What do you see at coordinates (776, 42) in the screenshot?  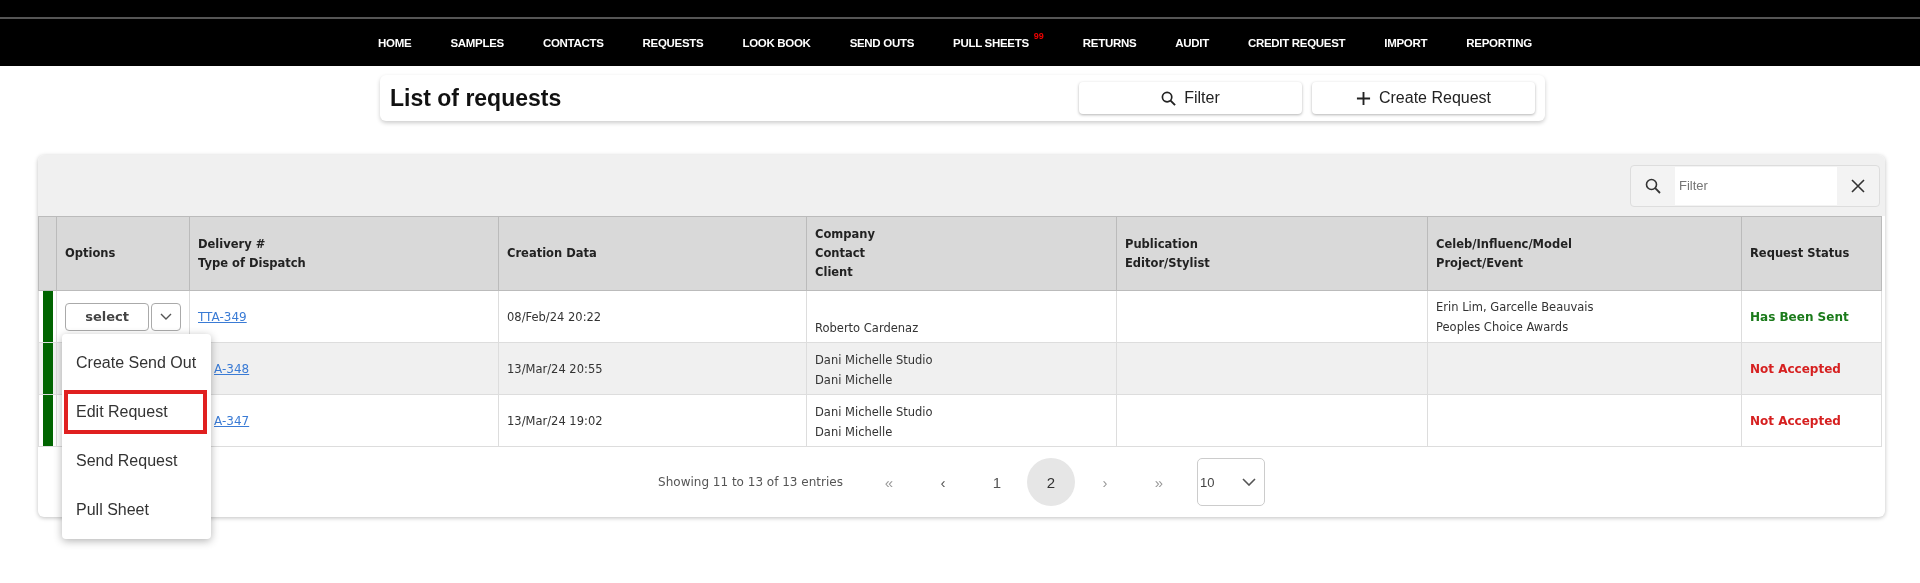 I see `nav-link: LOOK BOOK` at bounding box center [776, 42].